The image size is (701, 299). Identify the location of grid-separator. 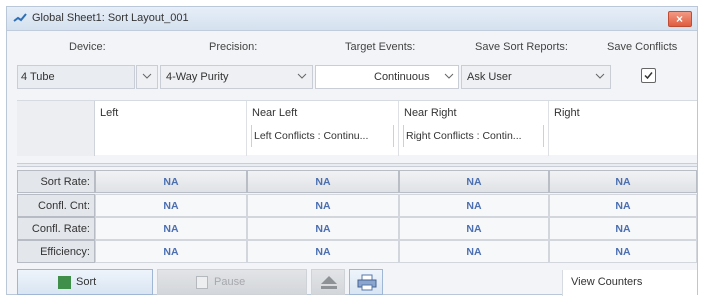
(357, 165).